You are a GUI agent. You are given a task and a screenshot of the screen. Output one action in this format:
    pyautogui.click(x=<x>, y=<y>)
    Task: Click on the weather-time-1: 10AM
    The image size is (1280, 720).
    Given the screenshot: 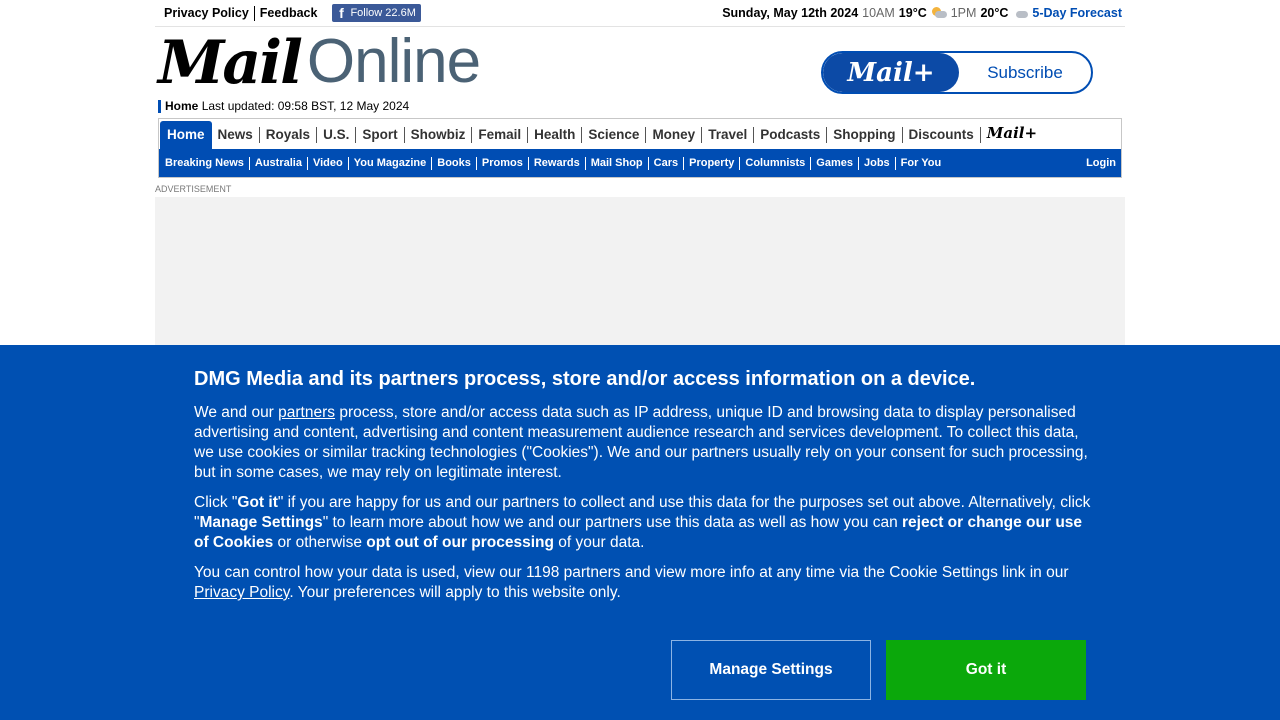 What is the action you would take?
    pyautogui.click(x=878, y=13)
    